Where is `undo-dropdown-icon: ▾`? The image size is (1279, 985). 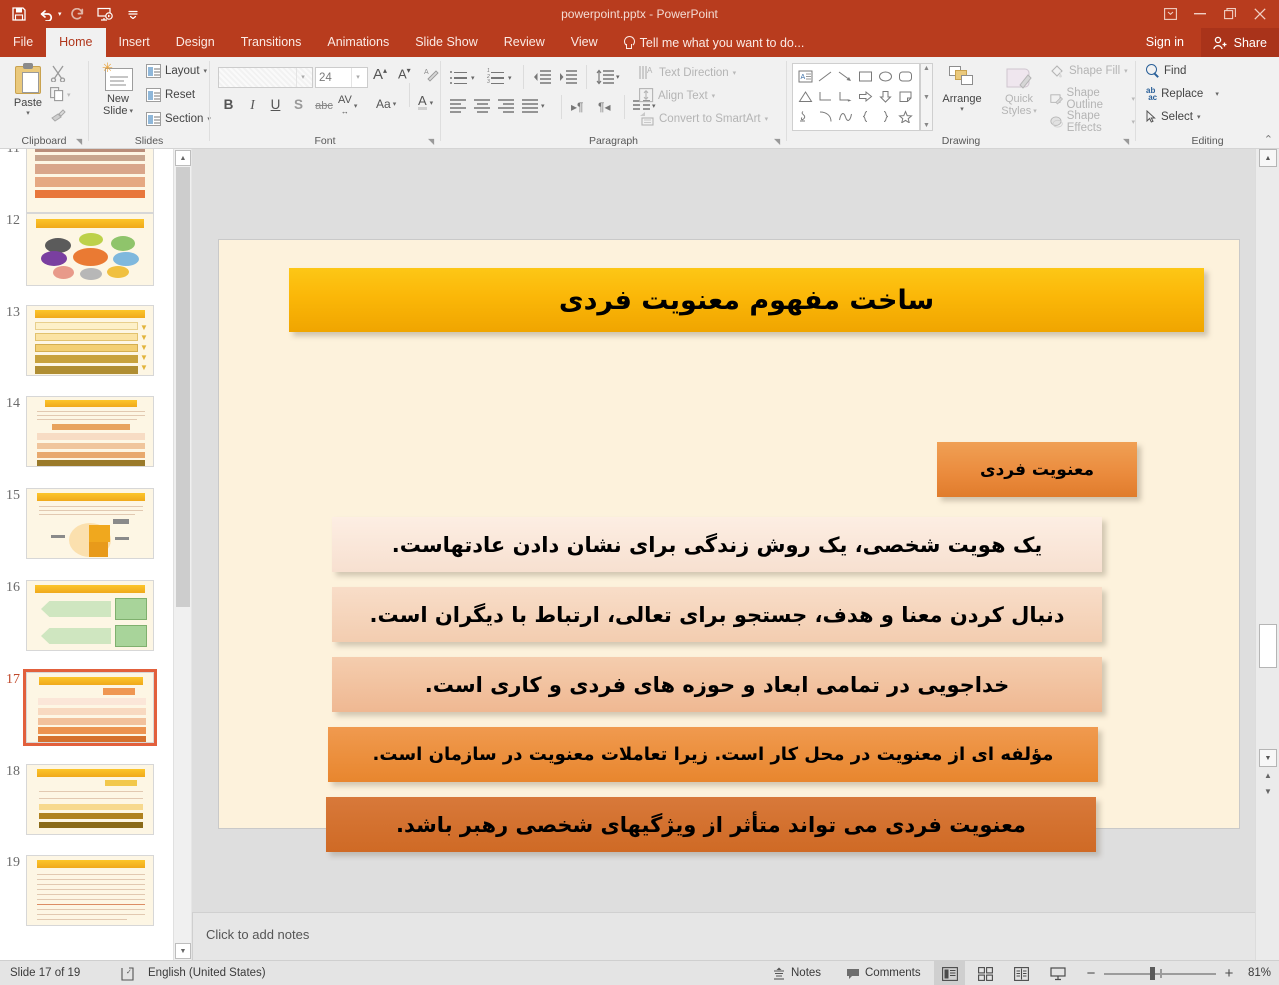
undo-dropdown-icon: ▾ is located at coordinates (60, 14).